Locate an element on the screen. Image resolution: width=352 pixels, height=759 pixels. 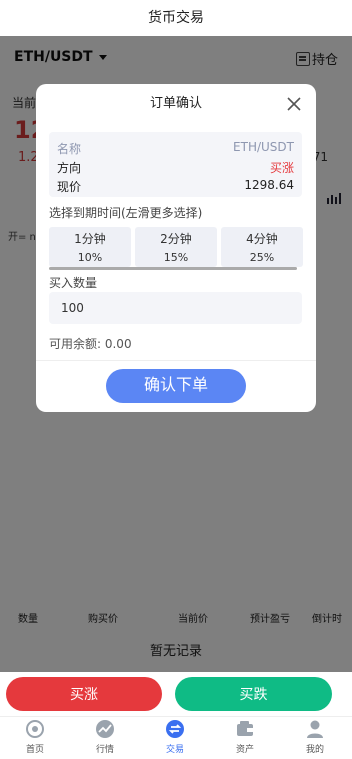
info-row-price: 现价 1298.64 is located at coordinates (175, 186).